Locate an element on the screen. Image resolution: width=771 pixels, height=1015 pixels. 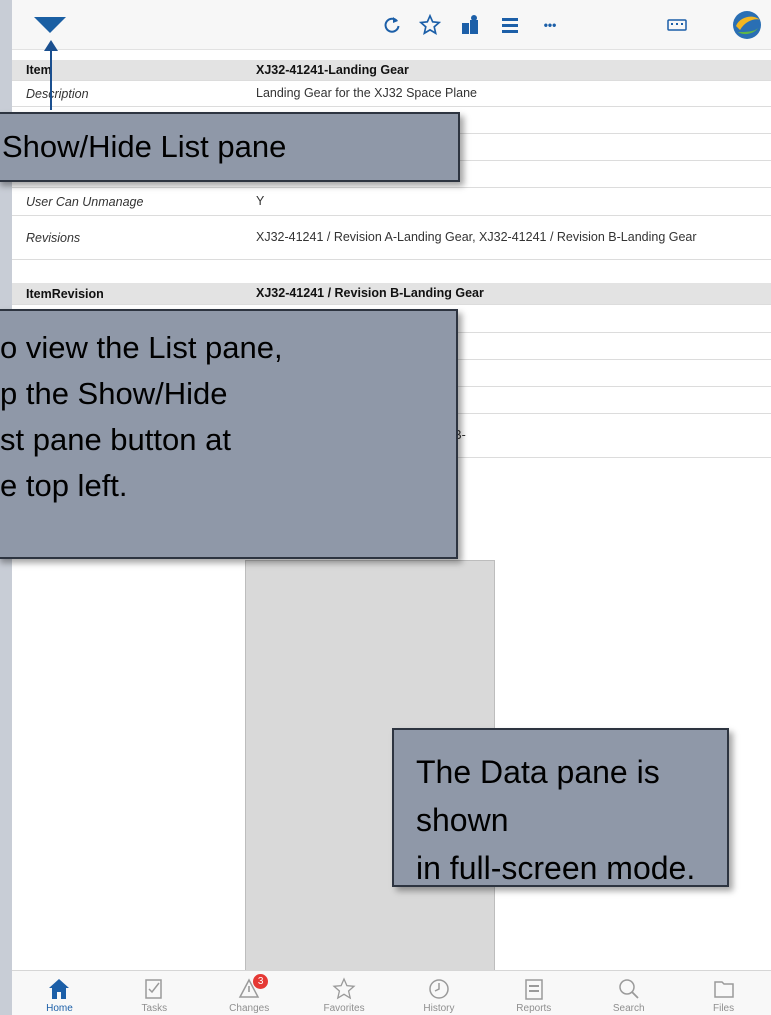
tab-search: Search is located at coordinates (628, 993).